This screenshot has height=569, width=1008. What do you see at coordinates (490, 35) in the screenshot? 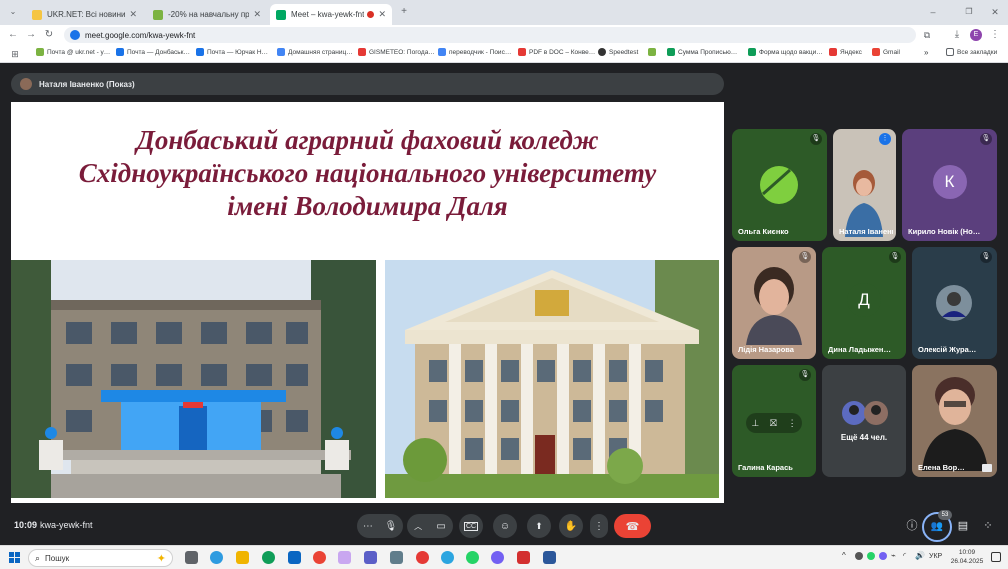
I see `address-bar: meet.google.com/kwa-yewk-fnt` at bounding box center [490, 35].